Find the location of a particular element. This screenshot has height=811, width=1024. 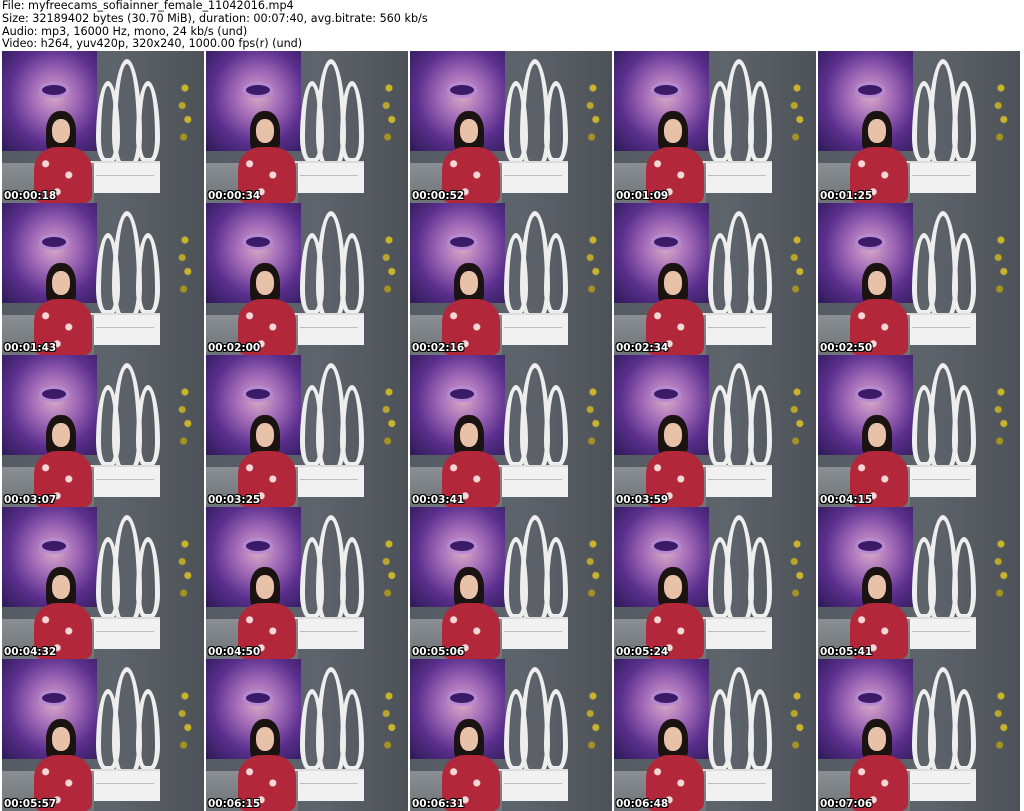

video-thumbnail: 00:06:48 is located at coordinates (715, 735).